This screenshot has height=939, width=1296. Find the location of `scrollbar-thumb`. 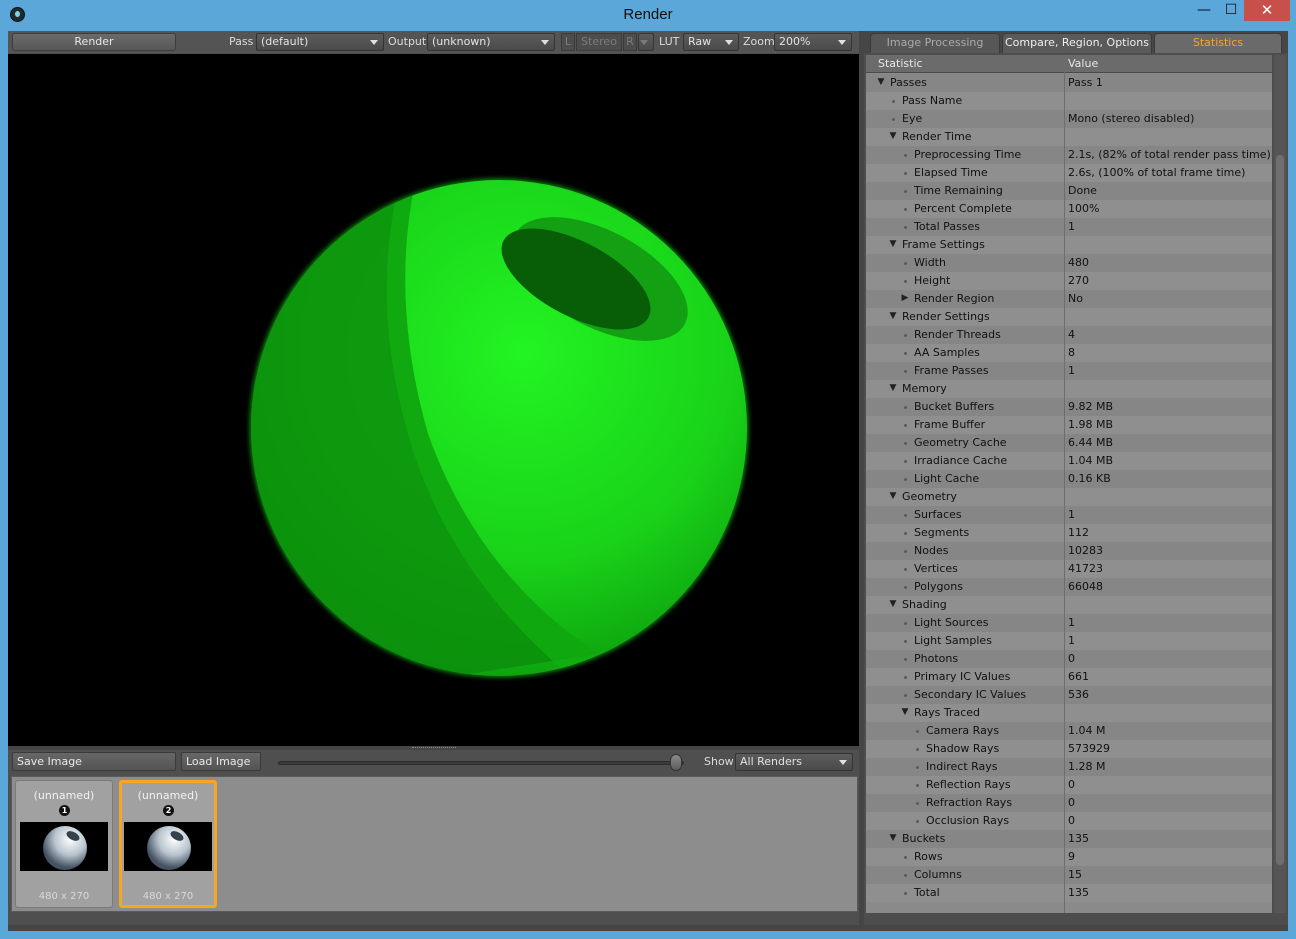

scrollbar-thumb is located at coordinates (1280, 510).